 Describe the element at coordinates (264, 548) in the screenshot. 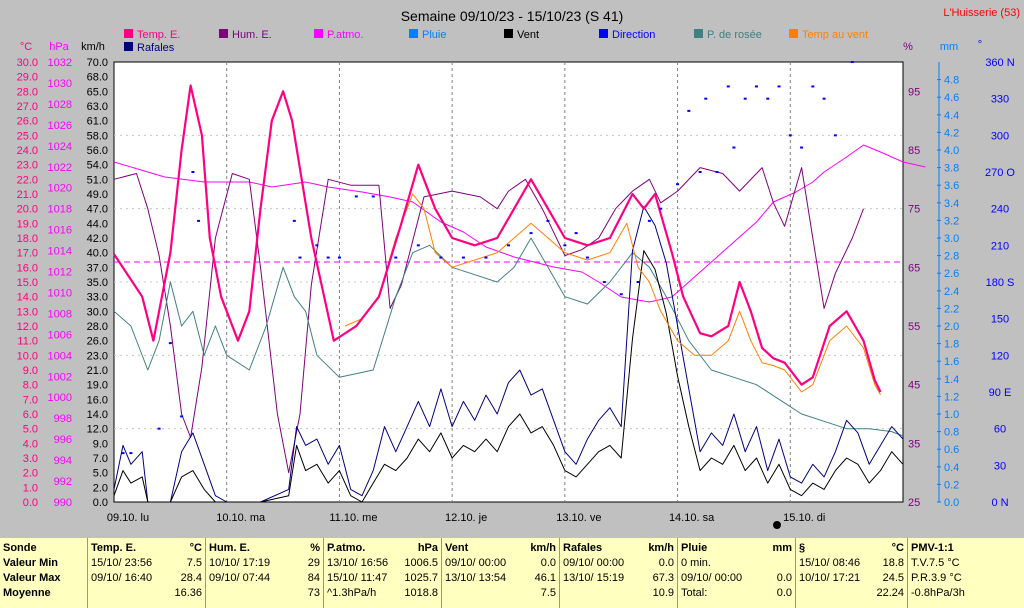

I see `summary-column-header: Hum. E.%` at that location.